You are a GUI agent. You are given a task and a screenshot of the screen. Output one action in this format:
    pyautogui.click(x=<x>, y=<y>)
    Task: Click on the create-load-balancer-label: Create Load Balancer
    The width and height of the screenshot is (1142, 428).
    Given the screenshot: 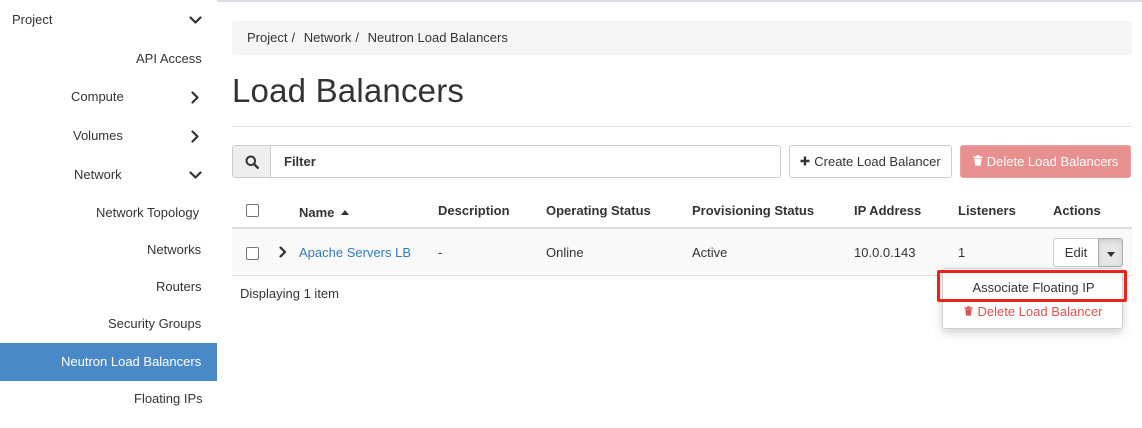 What is the action you would take?
    pyautogui.click(x=877, y=161)
    